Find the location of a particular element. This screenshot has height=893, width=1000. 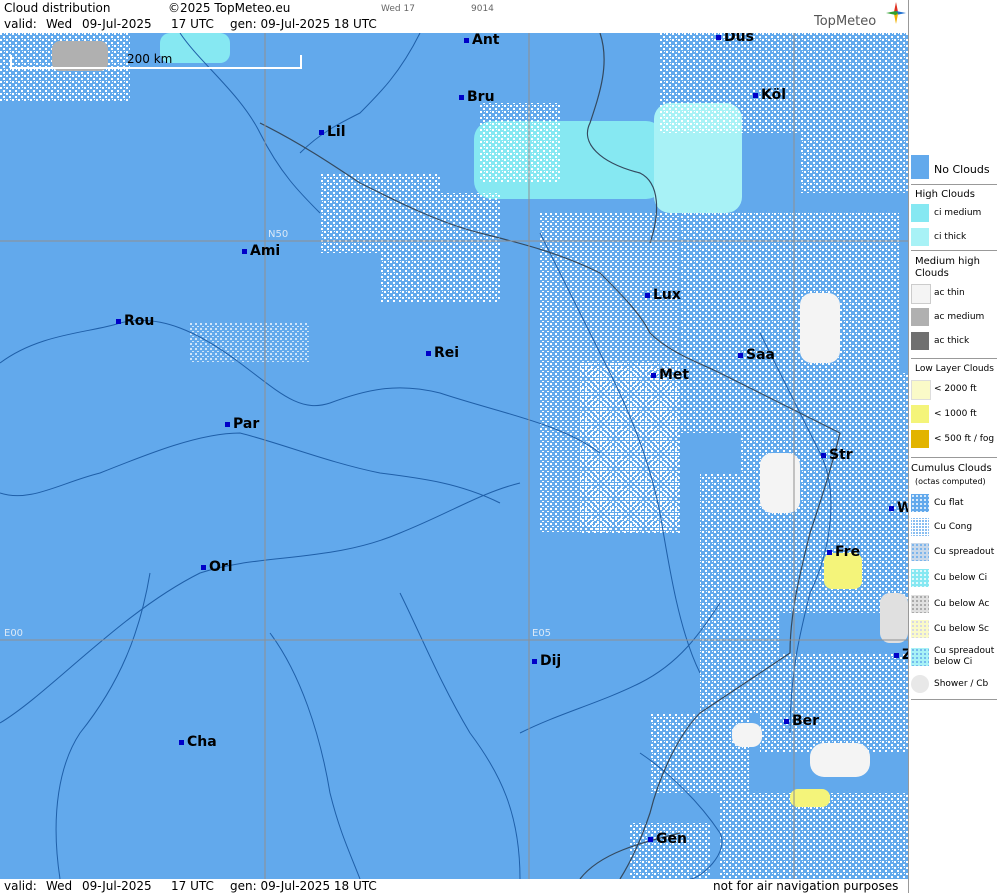

valid-label: valid: is located at coordinates (20, 24).